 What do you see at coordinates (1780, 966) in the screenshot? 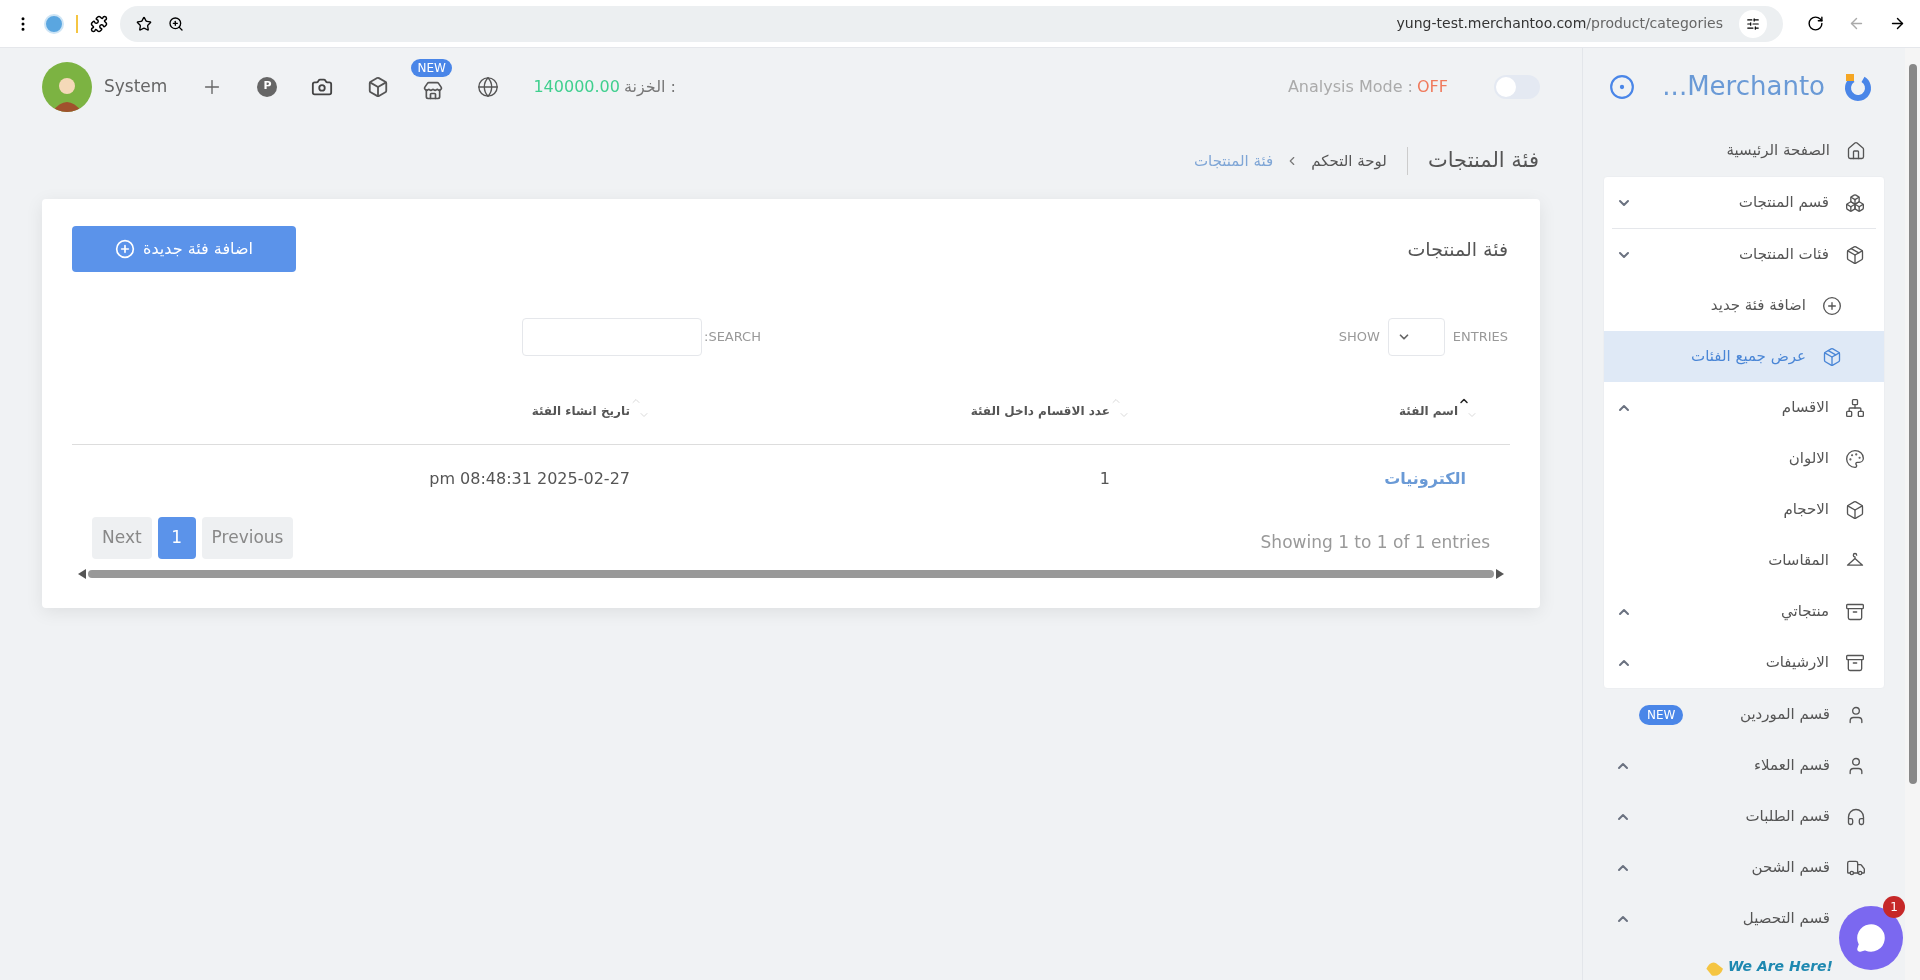
I see `chat-tagline: We Are Here!` at bounding box center [1780, 966].